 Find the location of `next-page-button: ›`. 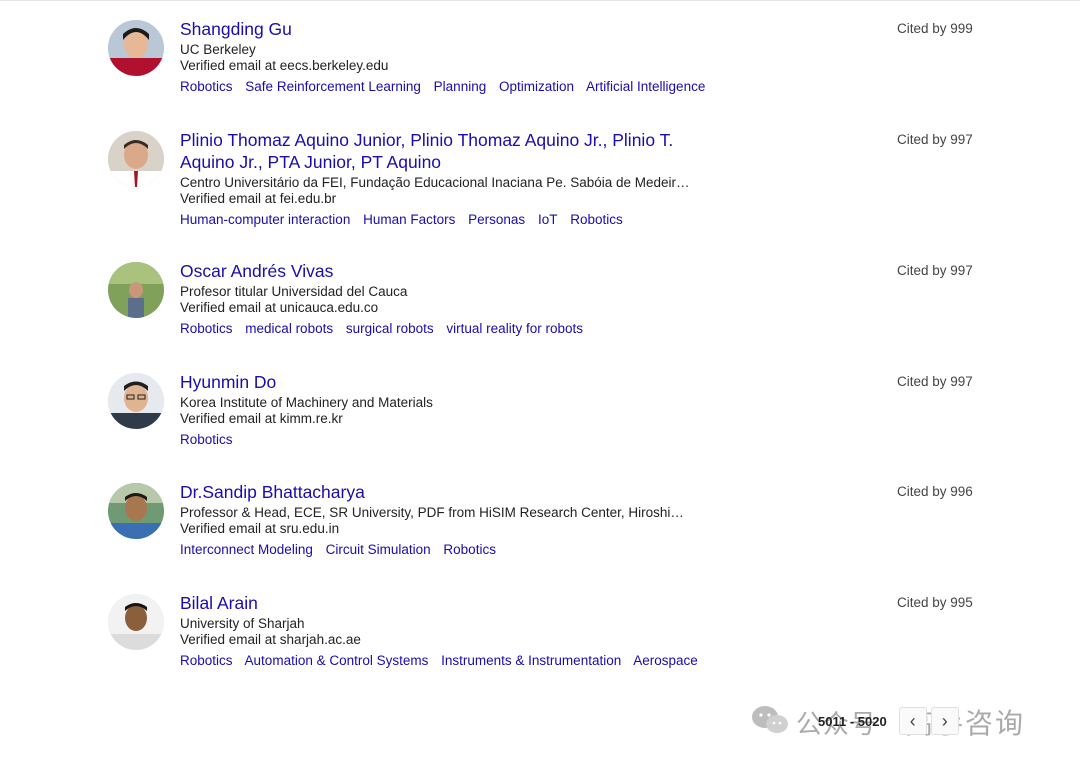

next-page-button: › is located at coordinates (944, 721).